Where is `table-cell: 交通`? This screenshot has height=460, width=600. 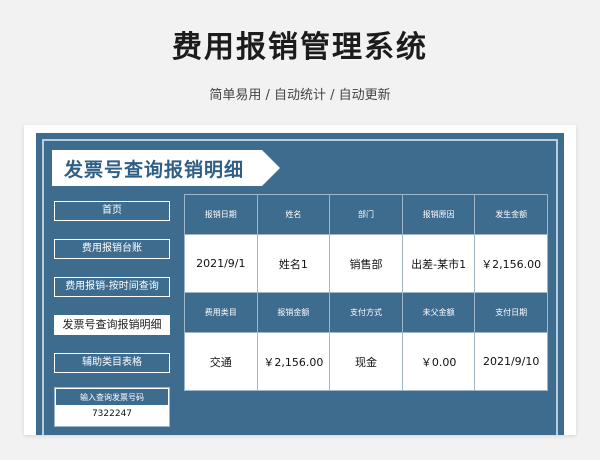
table-cell: 交通 is located at coordinates (221, 361).